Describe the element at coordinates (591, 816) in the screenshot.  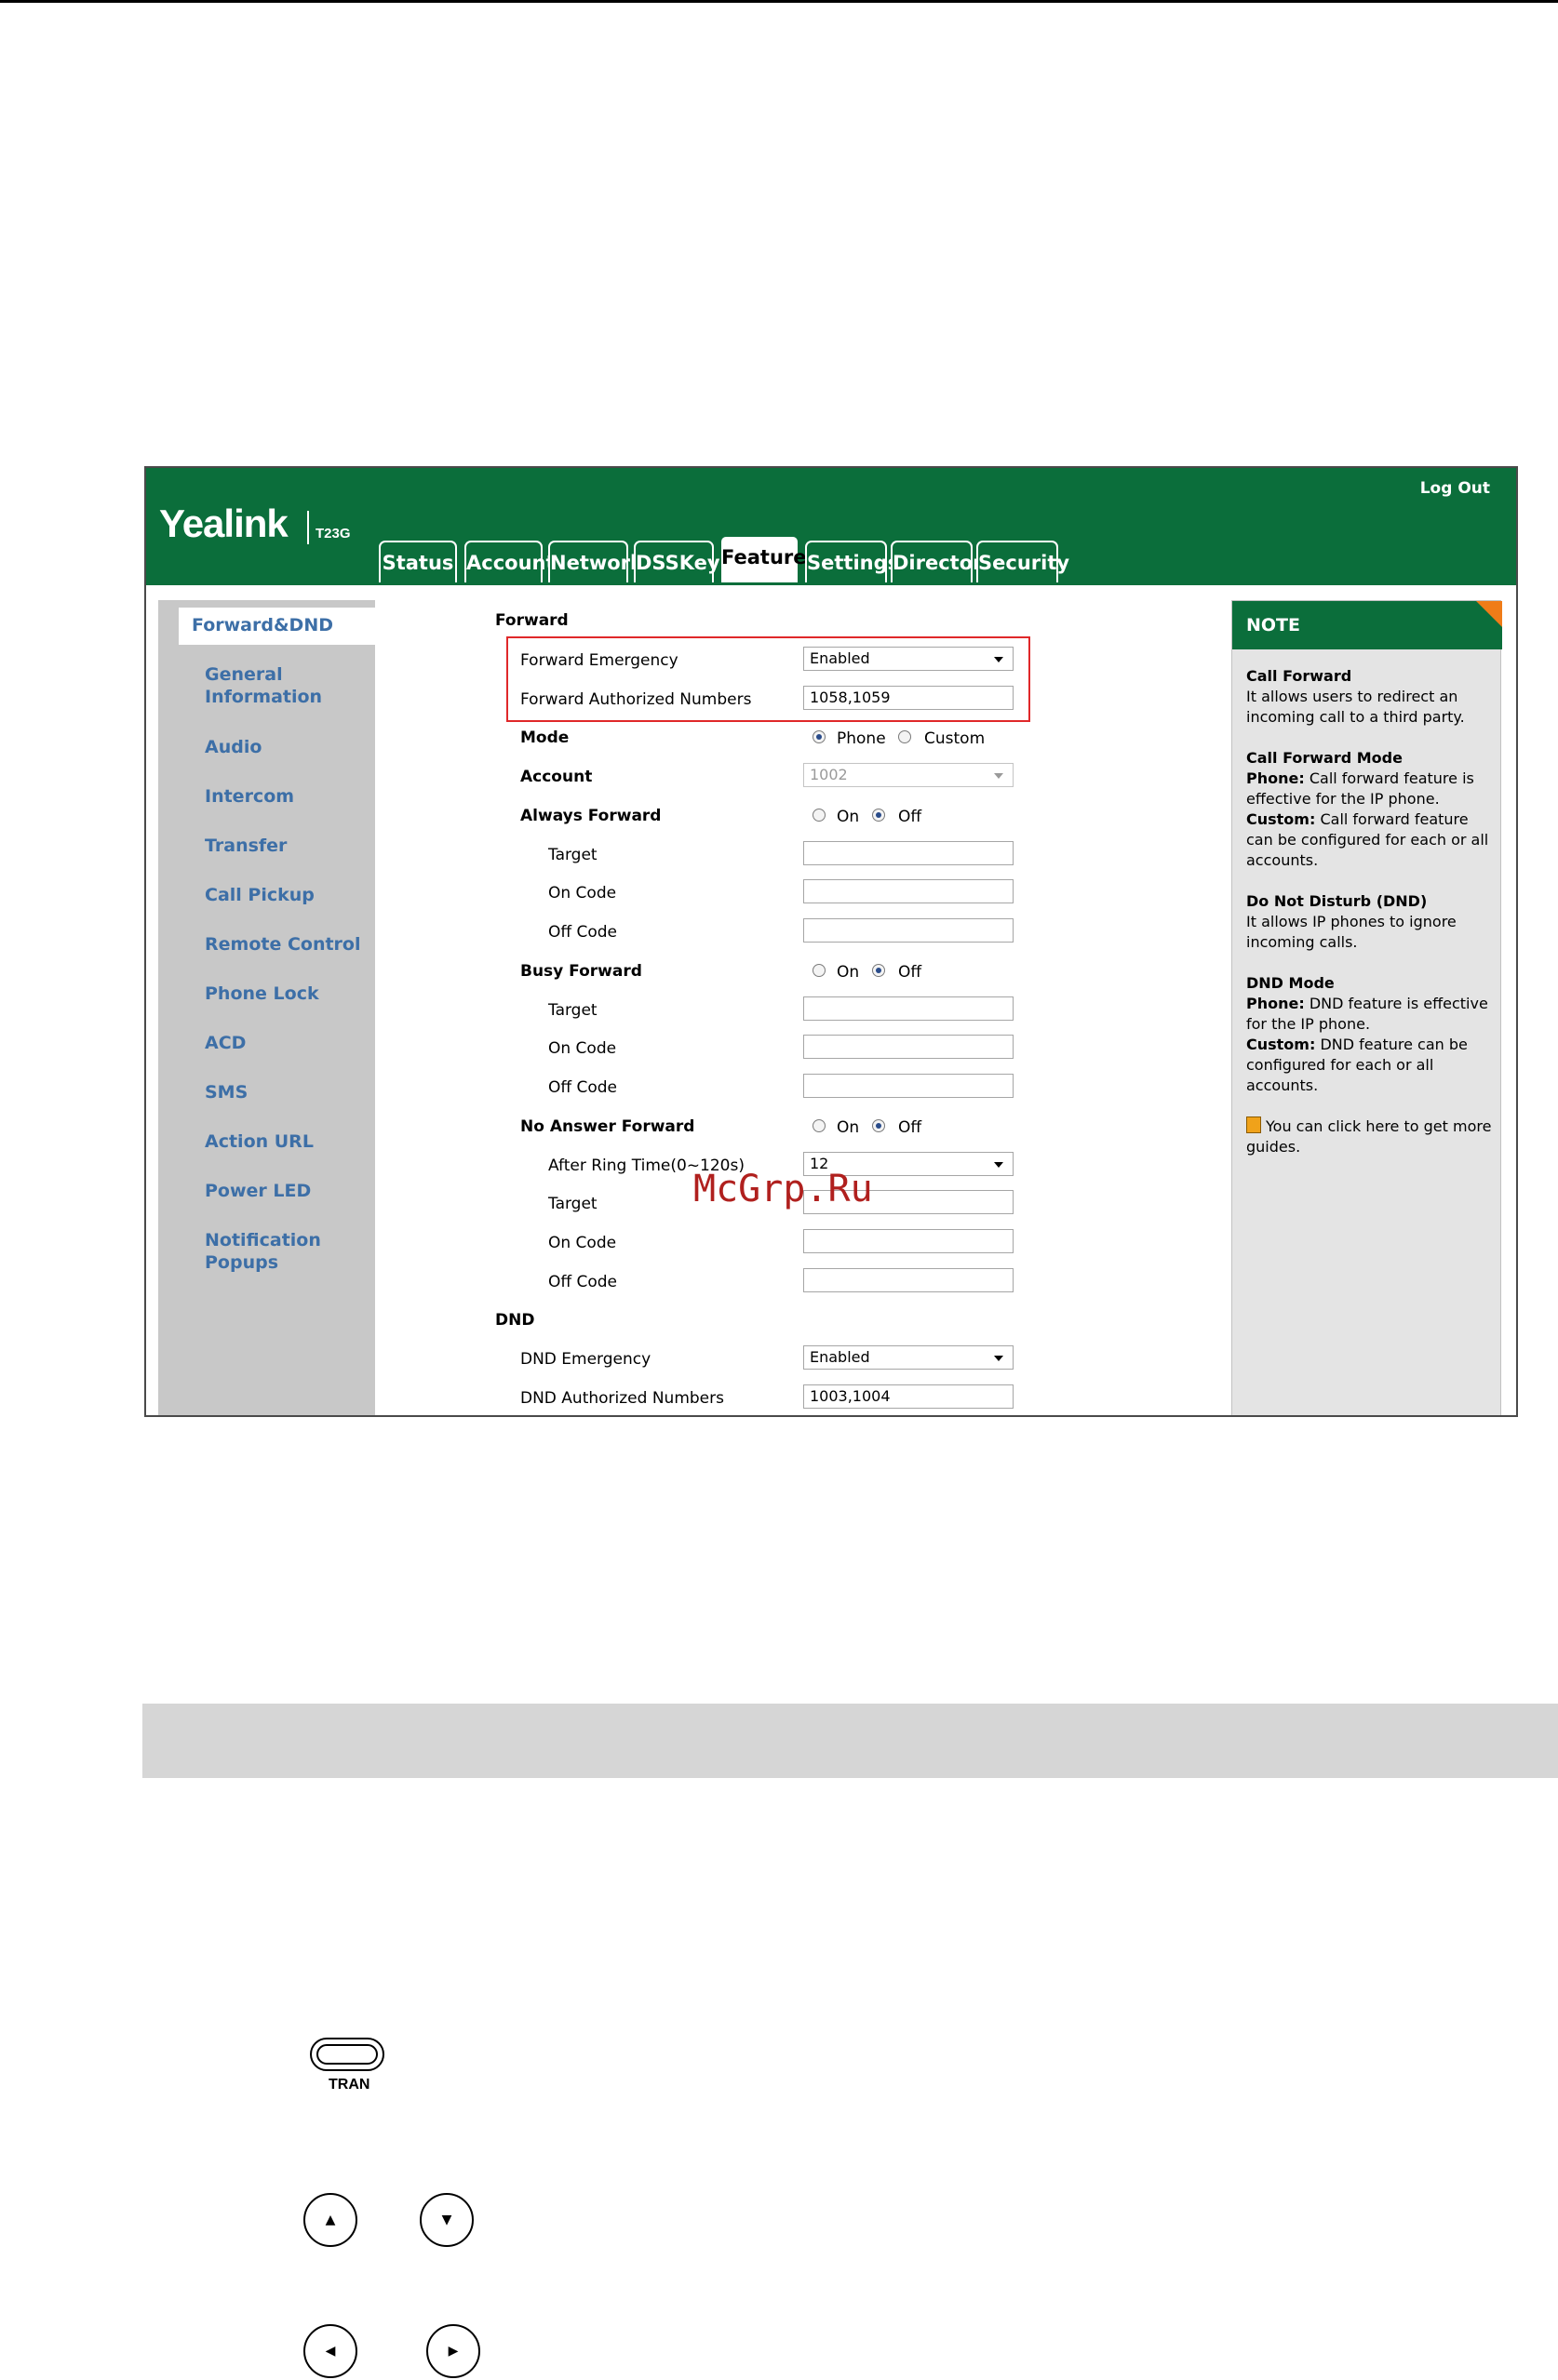
I see `always-forward-label: Always Forward` at that location.